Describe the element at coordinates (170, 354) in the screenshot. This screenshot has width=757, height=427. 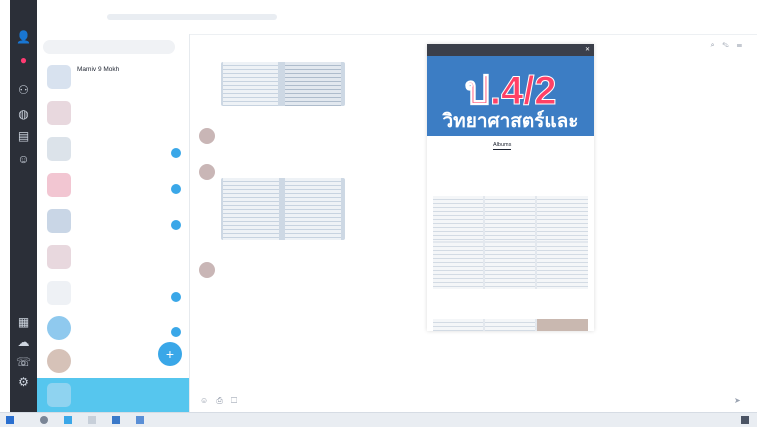
I see `new-chat-button: +` at that location.